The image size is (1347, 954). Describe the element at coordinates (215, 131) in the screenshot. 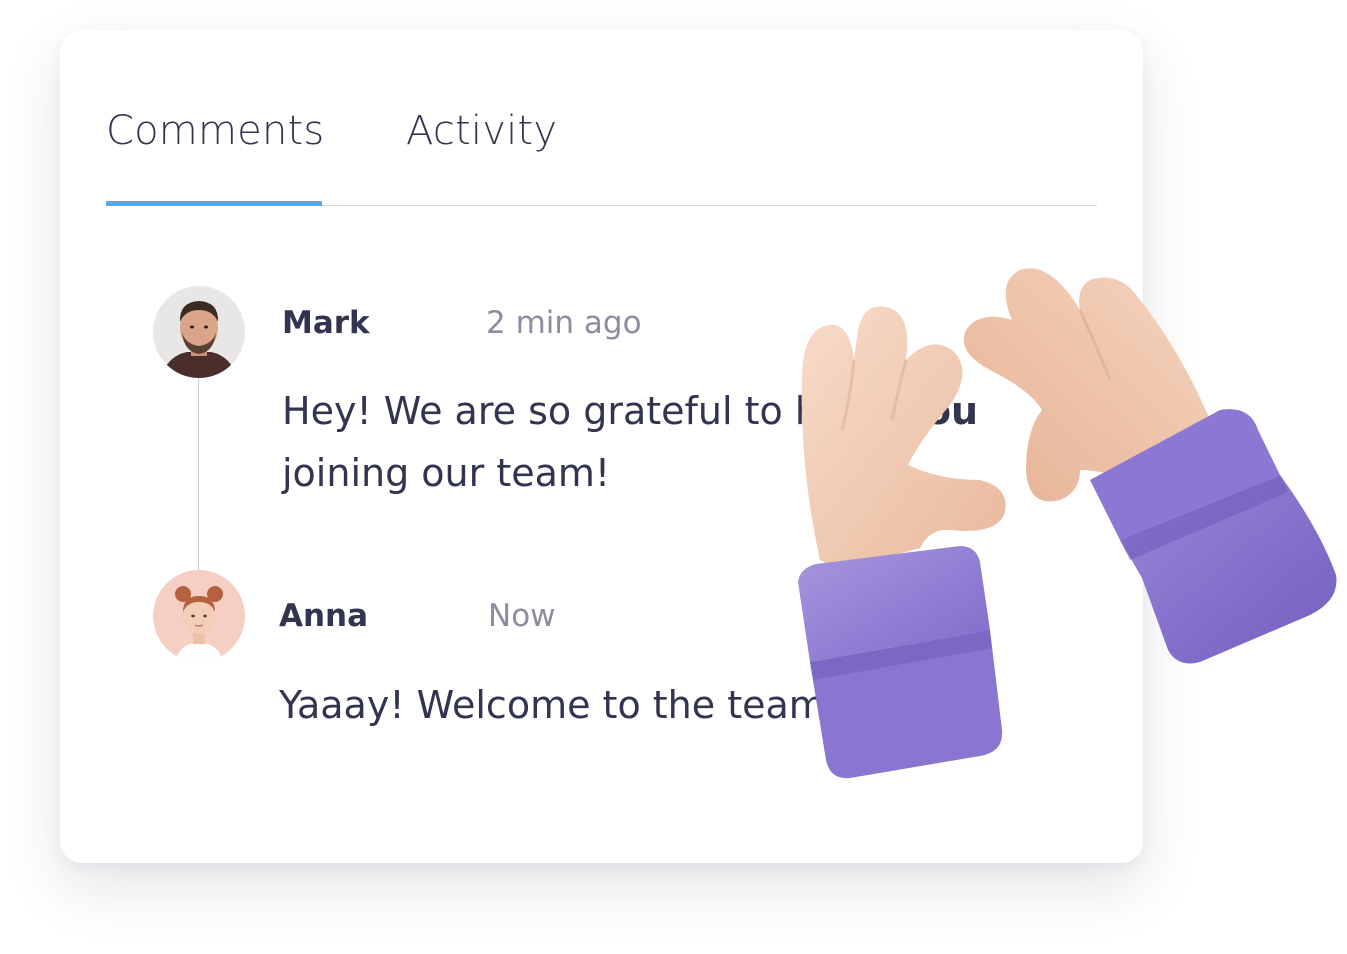

I see `tab-comments: Comments` at that location.